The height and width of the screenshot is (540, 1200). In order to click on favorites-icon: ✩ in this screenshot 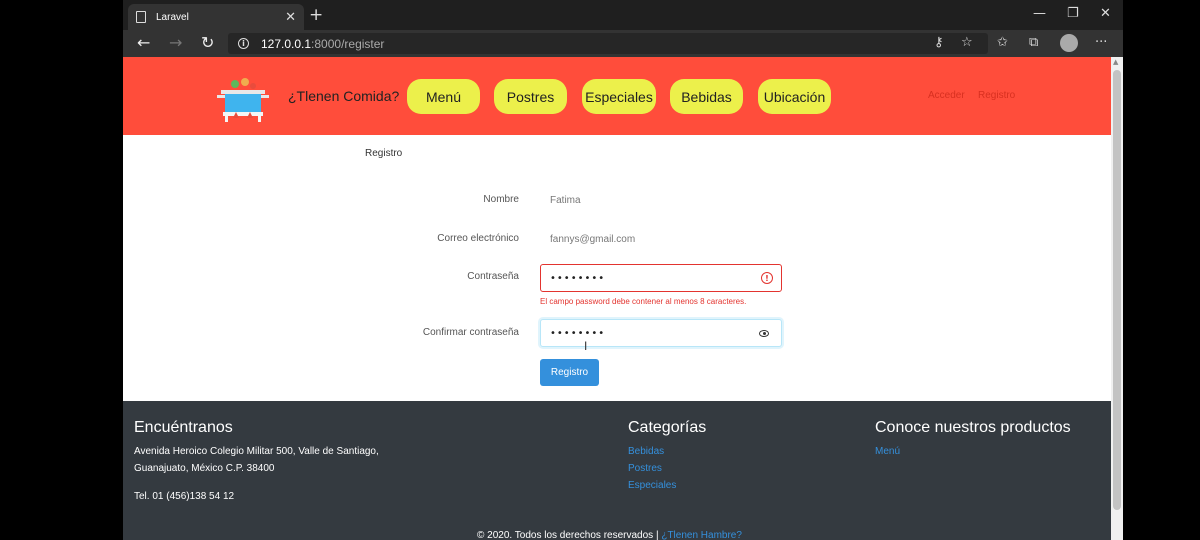, I will do `click(1002, 42)`.